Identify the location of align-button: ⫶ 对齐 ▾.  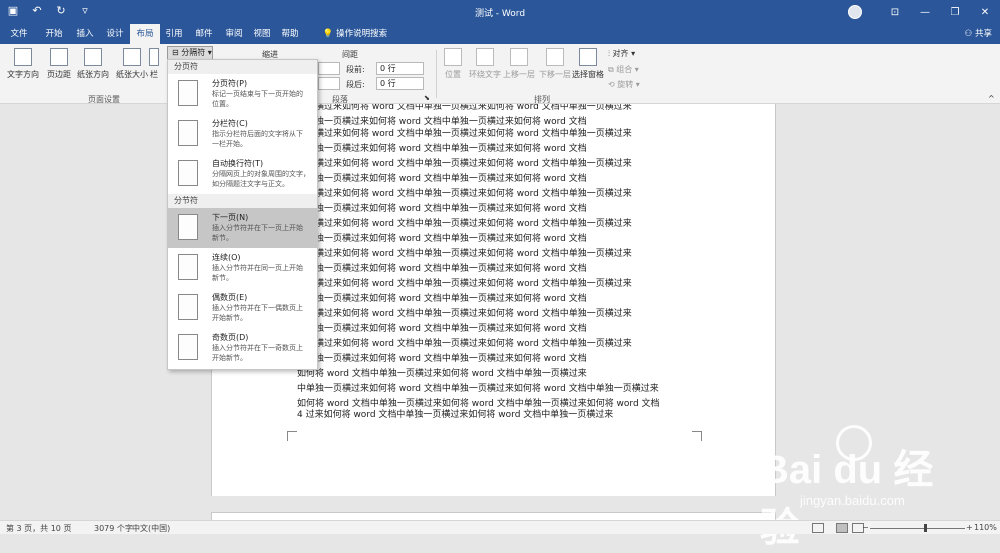
(621, 53).